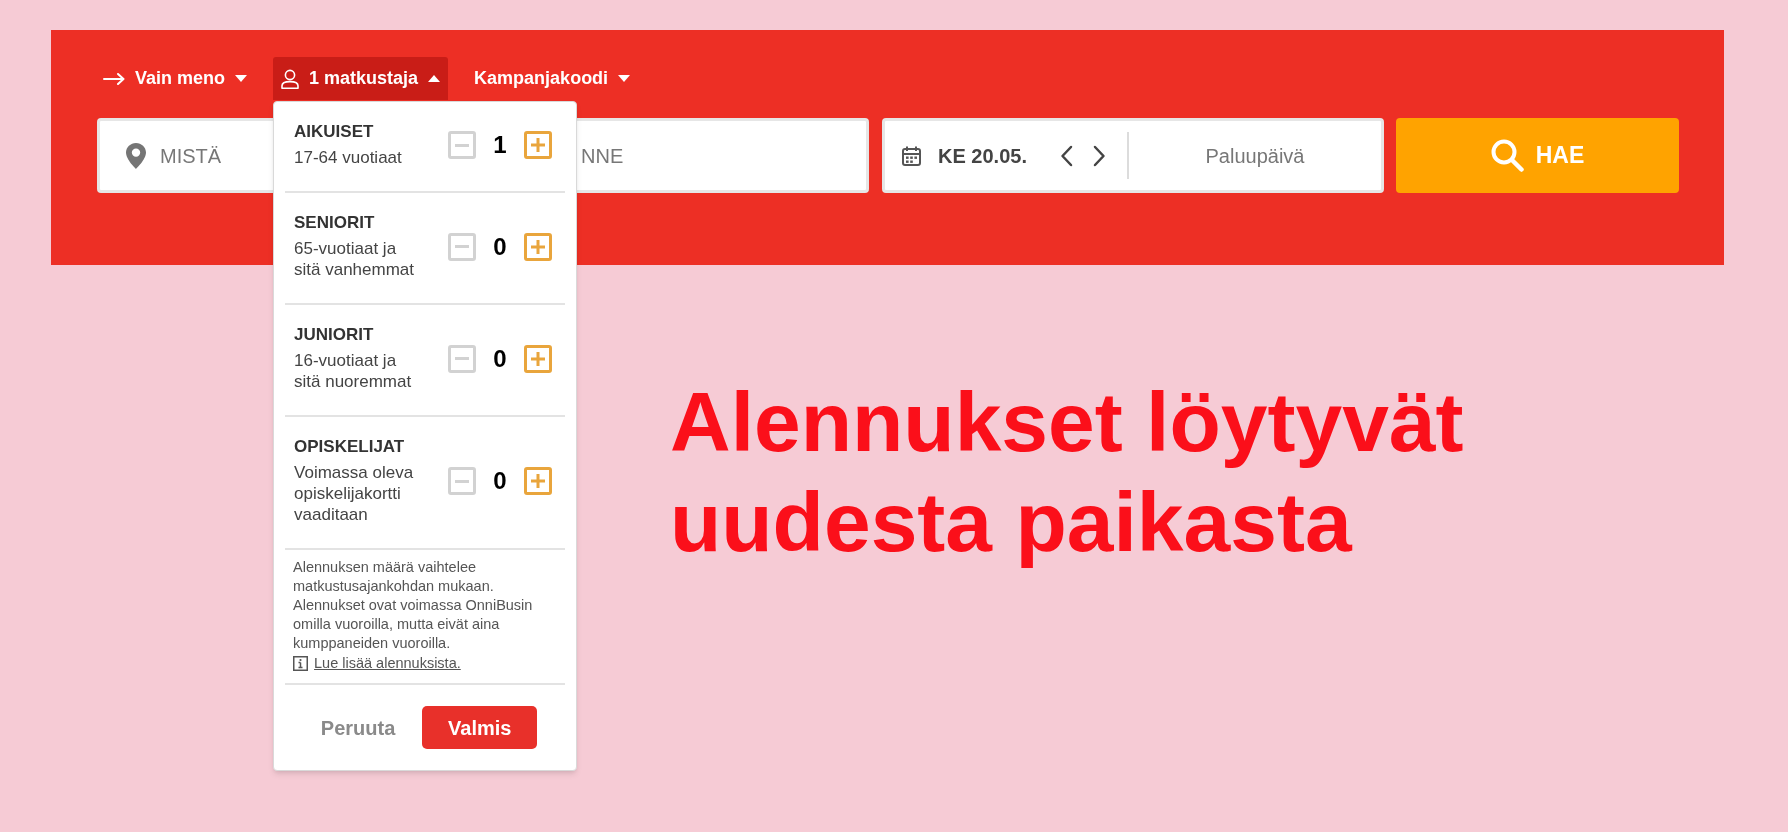 Image resolution: width=1788 pixels, height=832 pixels. I want to click on discount-note: Alennuksen määrä vaihtelee matkustusajankohdan mukaan. Alennukset ovat voimassa OnniBusin omilla vuoroilla, mutta eivät aina kumppaneiden vuoroilla., so click(413, 605).